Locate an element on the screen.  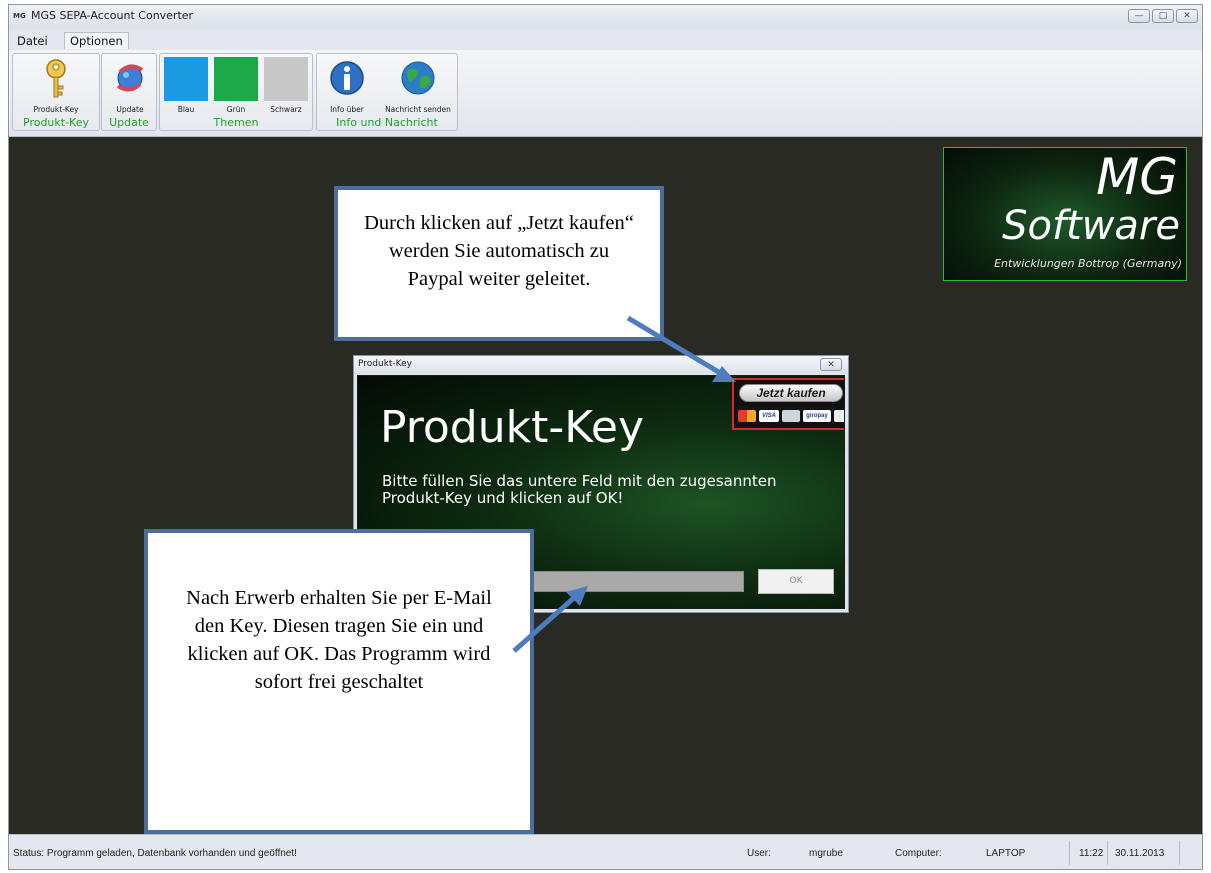
amex-icon is located at coordinates (791, 416).